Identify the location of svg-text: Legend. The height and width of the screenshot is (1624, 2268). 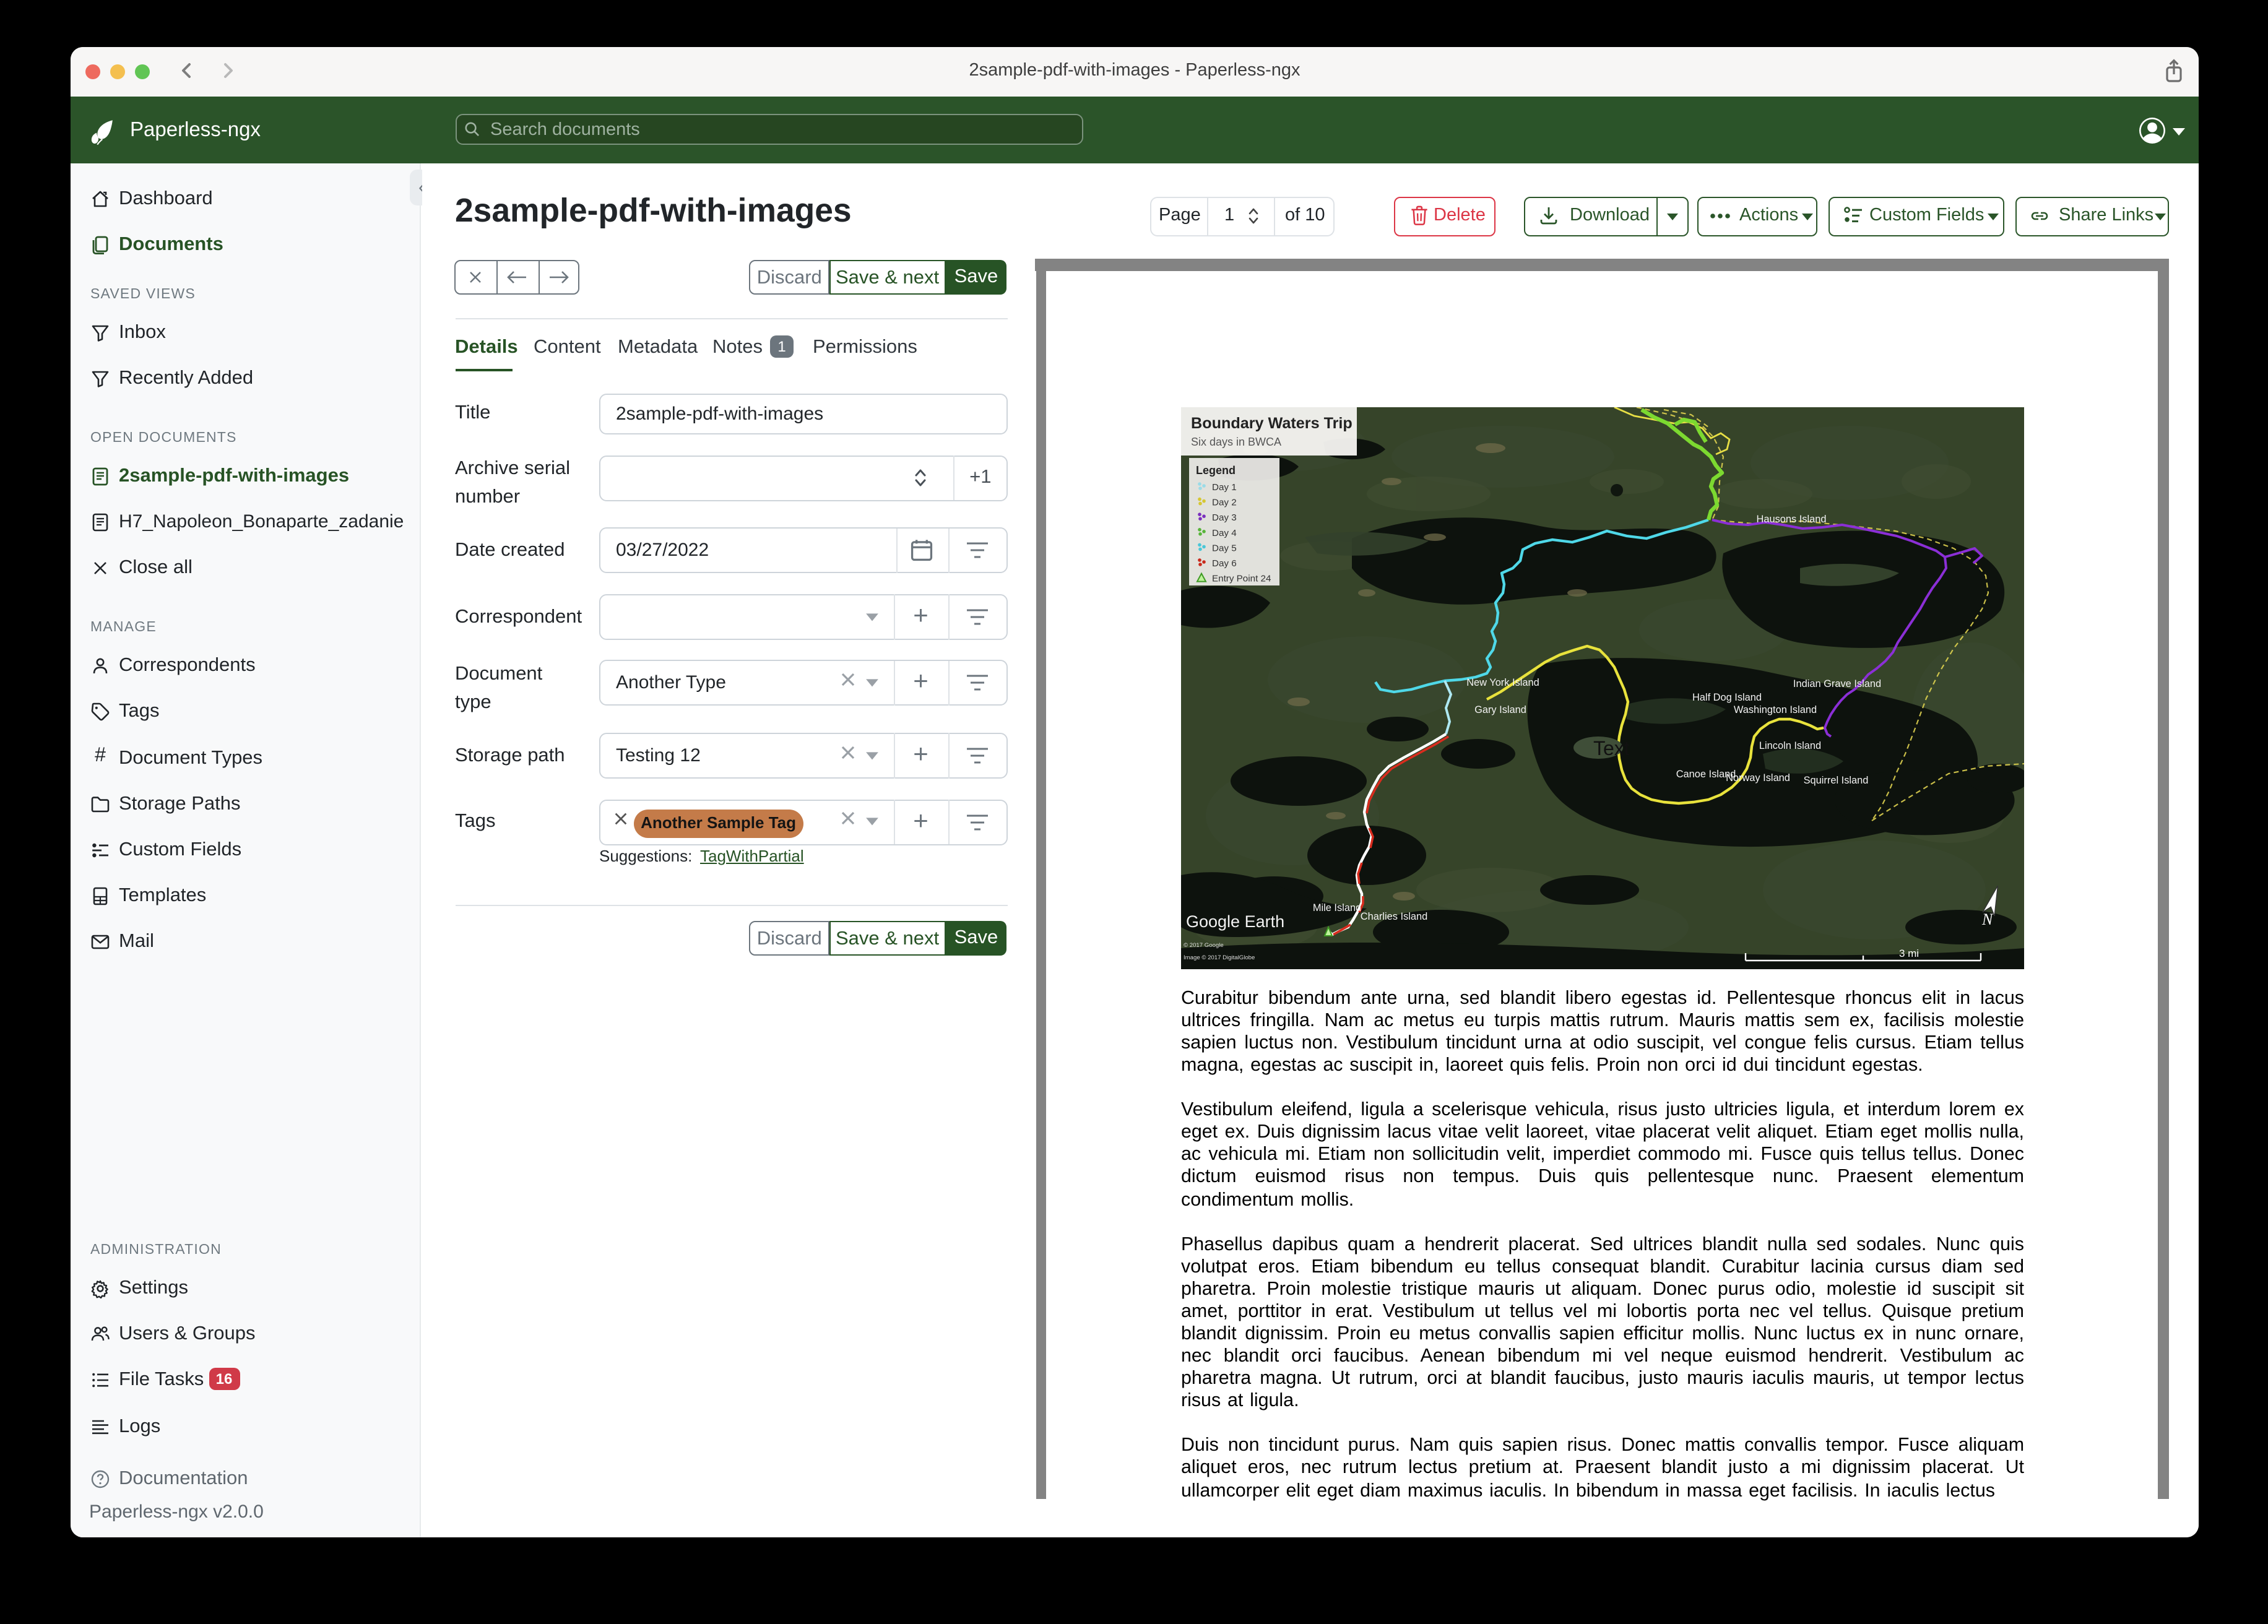
(1216, 470).